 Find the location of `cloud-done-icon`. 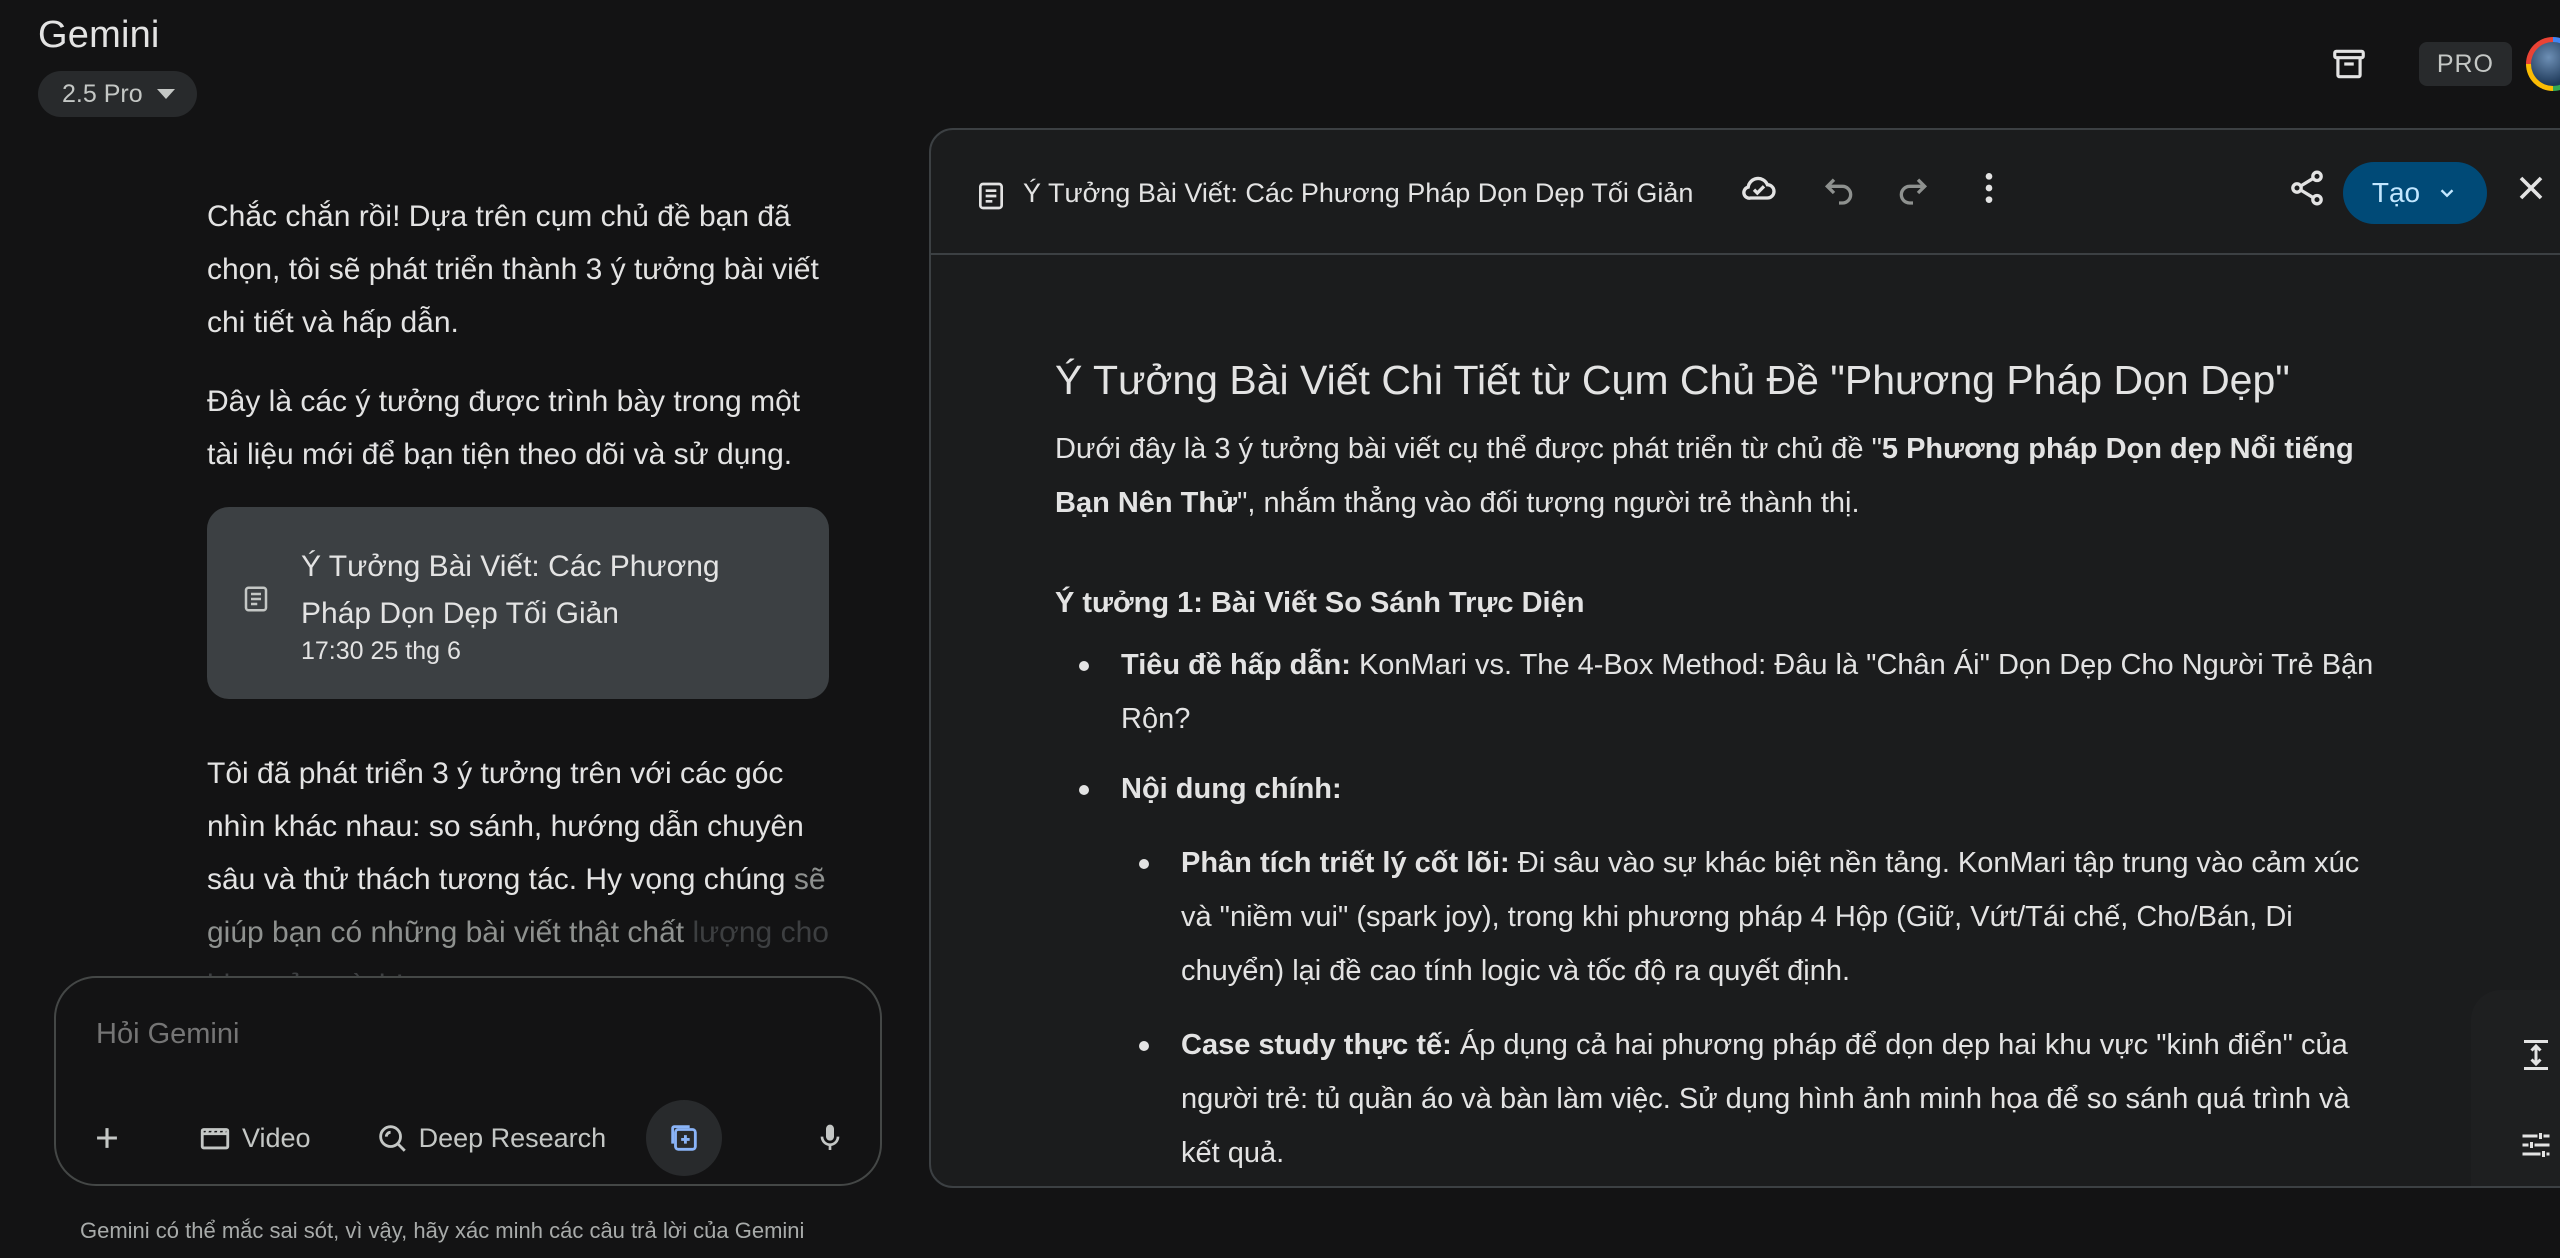

cloud-done-icon is located at coordinates (1759, 188).